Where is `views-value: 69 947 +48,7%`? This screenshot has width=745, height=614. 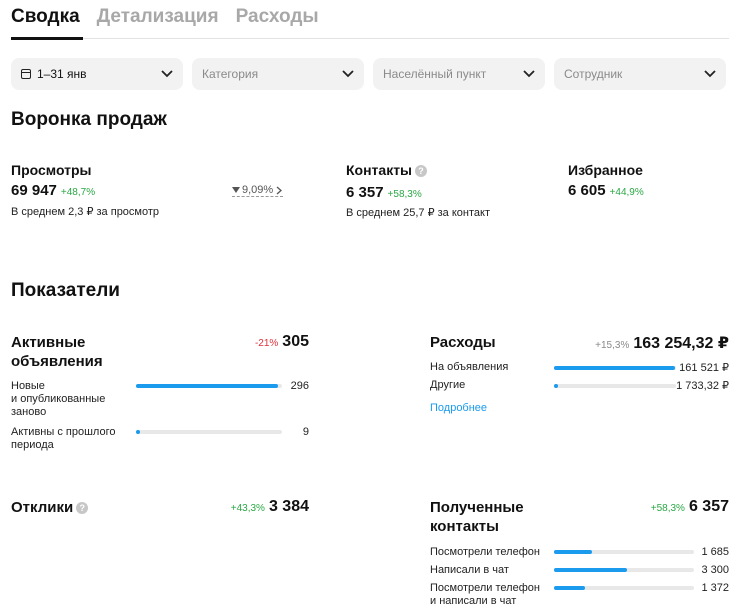 views-value: 69 947 +48,7% is located at coordinates (53, 190).